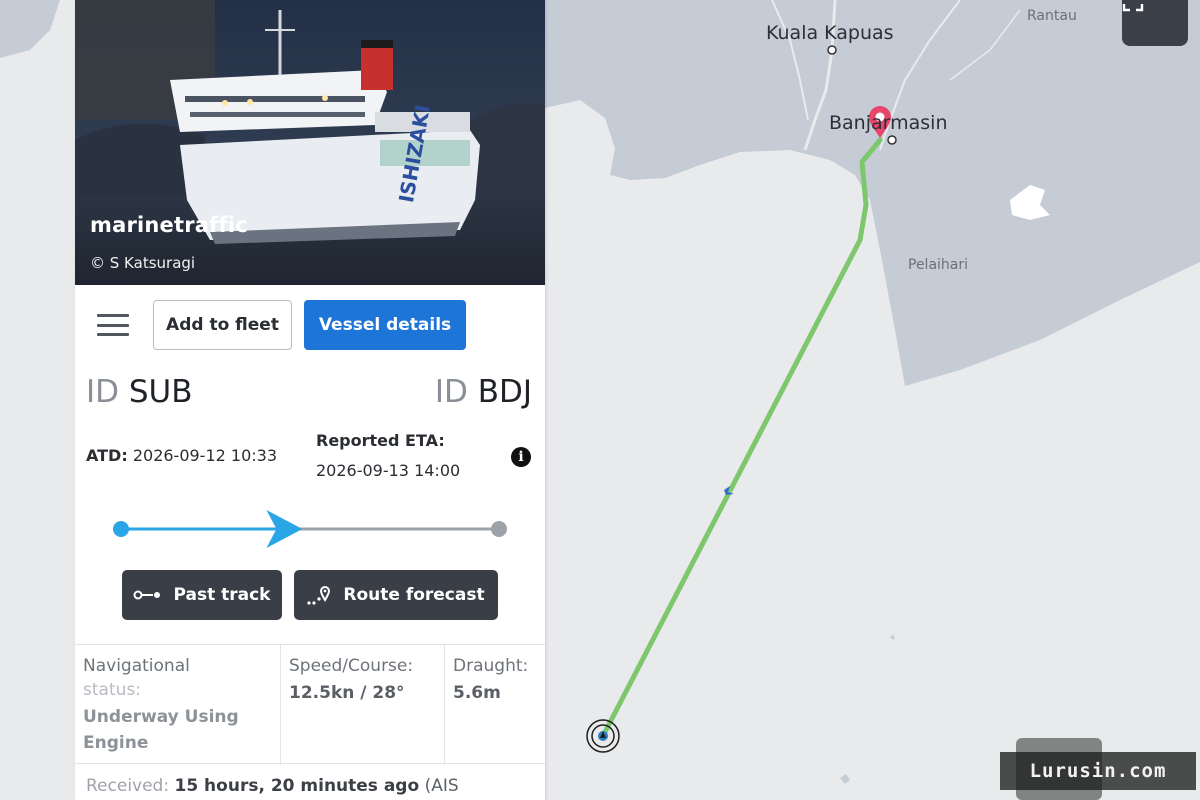 This screenshot has width=1200, height=800. I want to click on track-icon, so click(147, 595).